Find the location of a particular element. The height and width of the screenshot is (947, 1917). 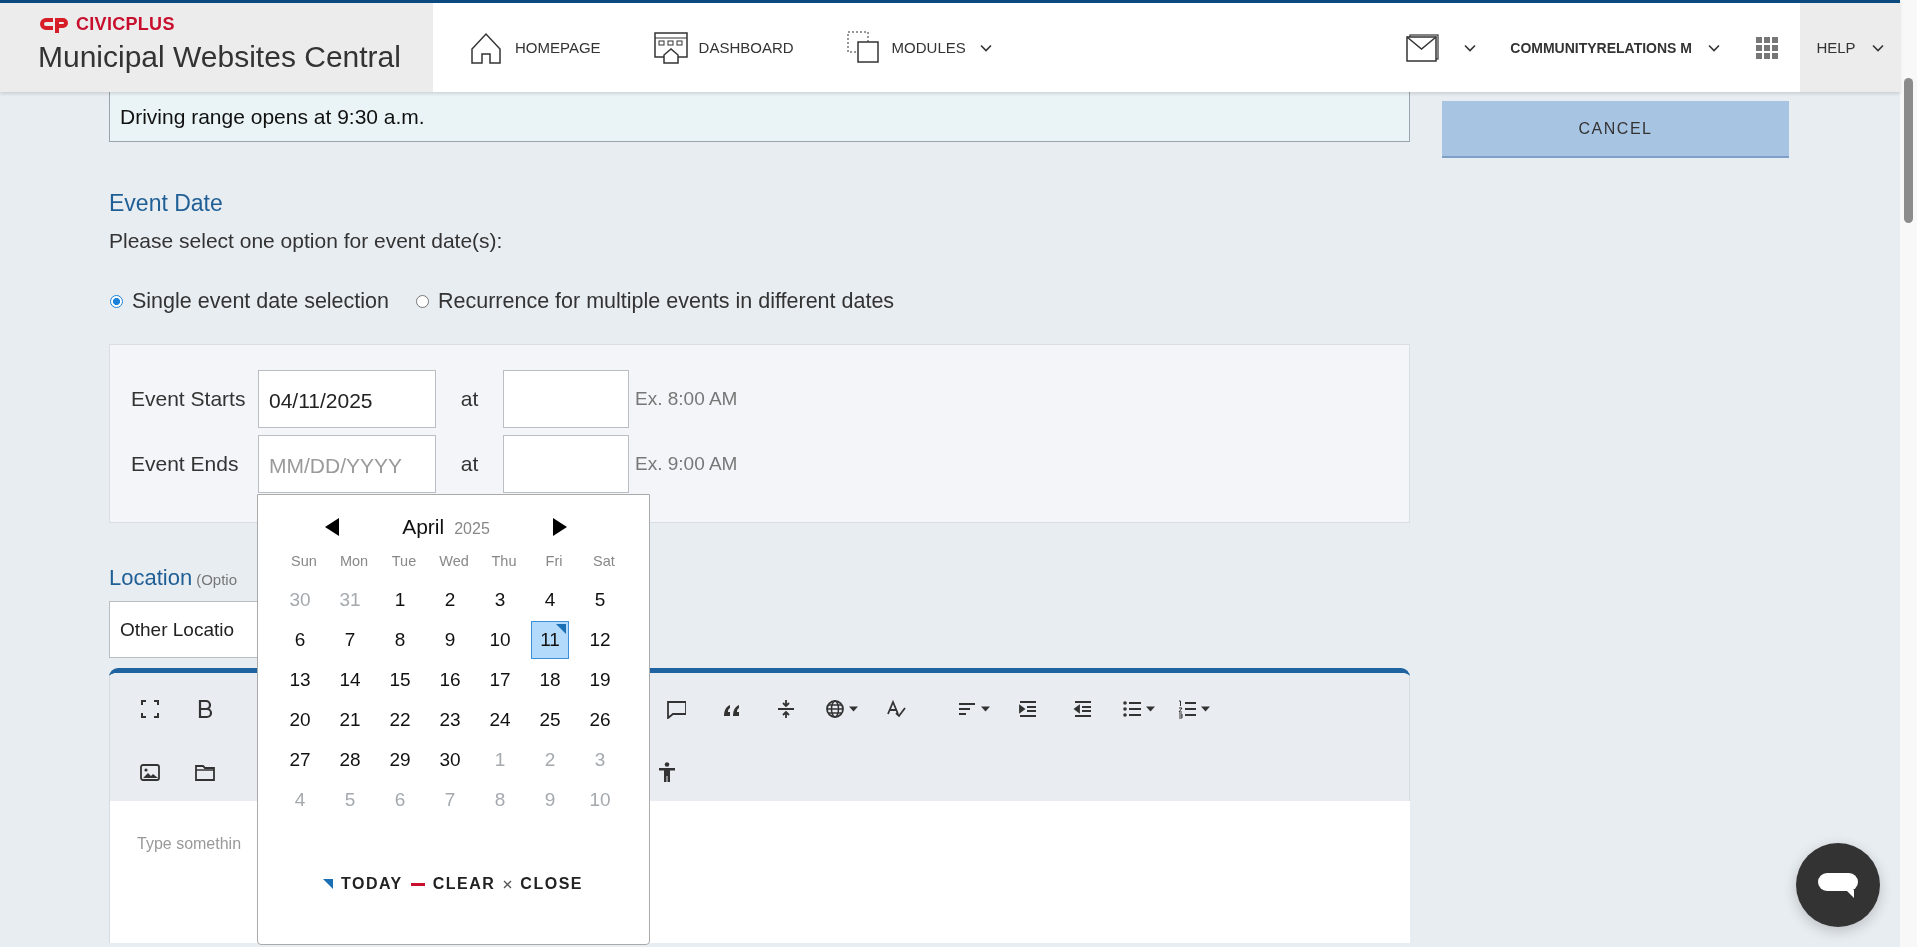

cancel-button: CANCEL is located at coordinates (1615, 129).